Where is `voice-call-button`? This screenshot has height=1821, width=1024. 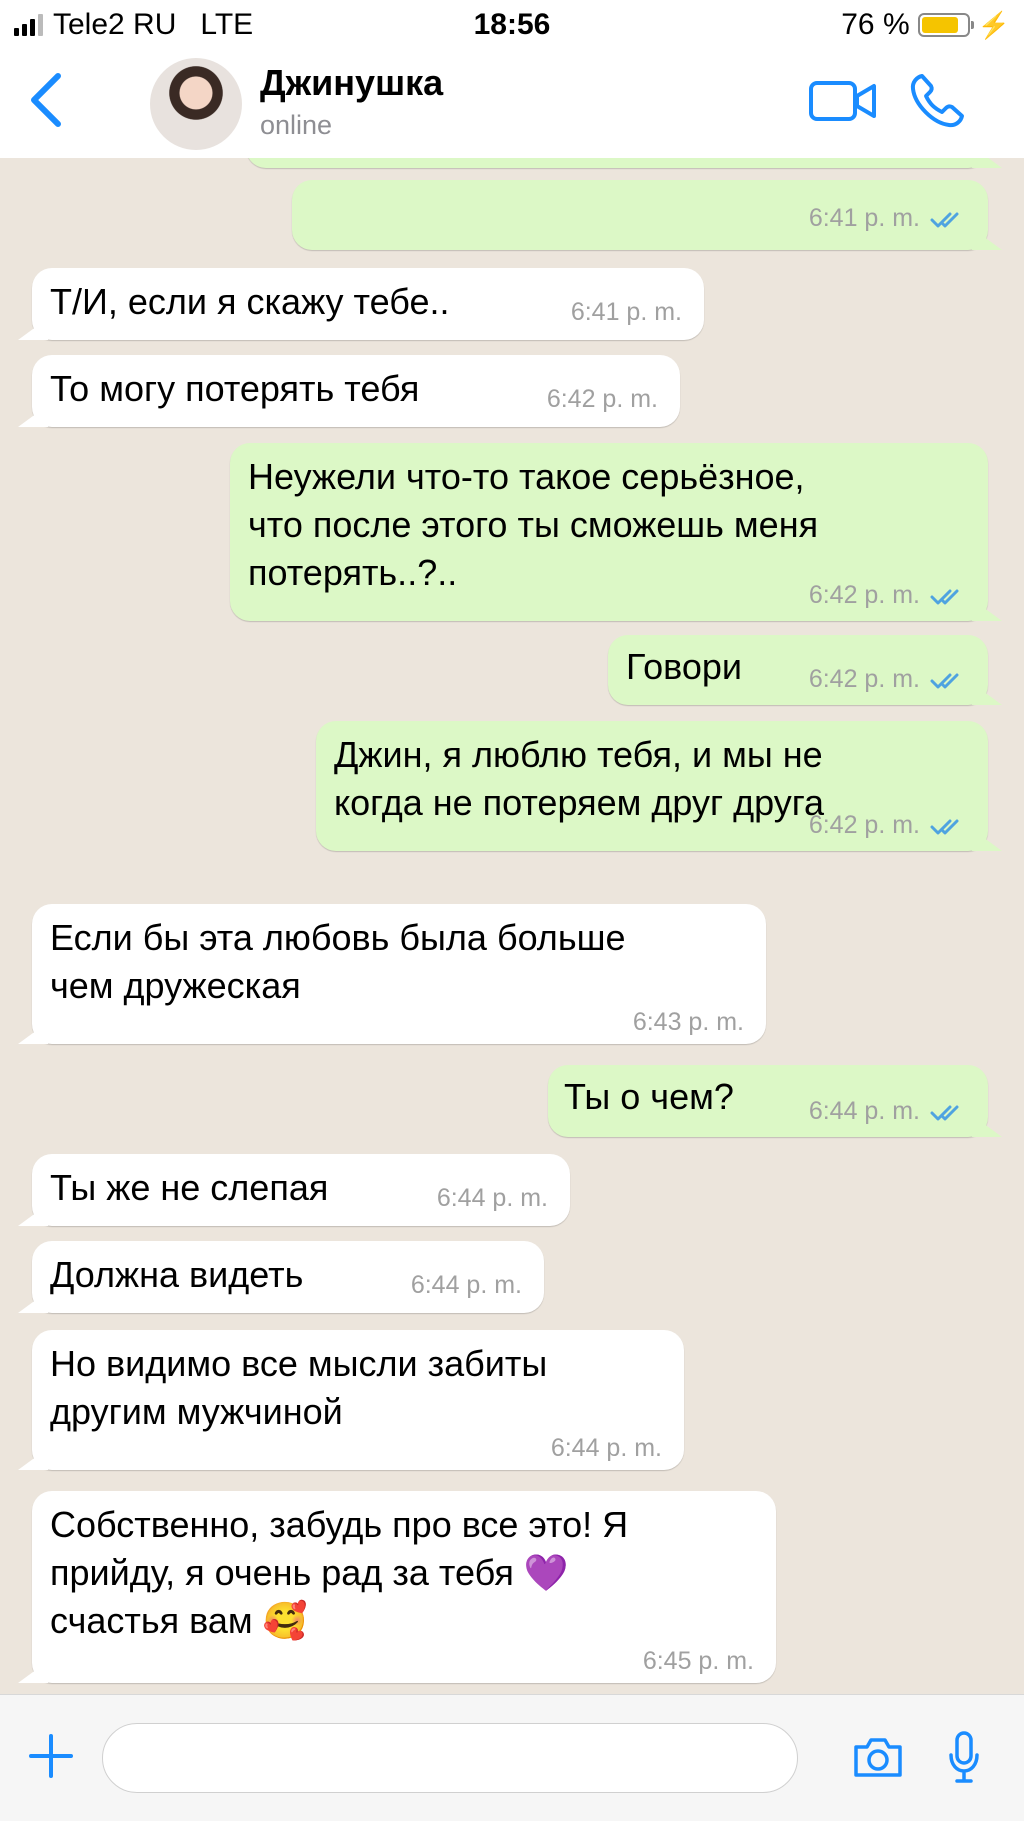
voice-call-button is located at coordinates (937, 103).